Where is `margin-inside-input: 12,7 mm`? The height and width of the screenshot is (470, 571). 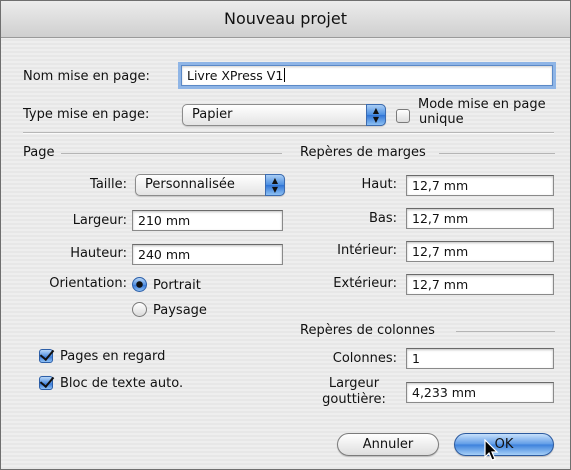 margin-inside-input: 12,7 mm is located at coordinates (480, 251).